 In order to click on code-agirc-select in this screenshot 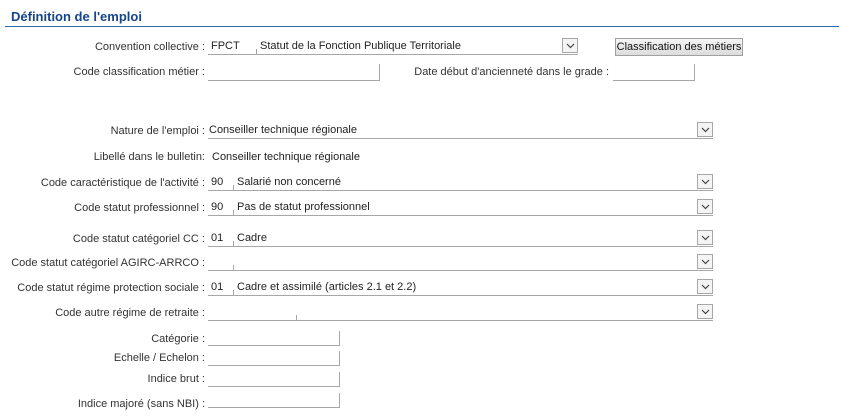, I will do `click(460, 262)`.